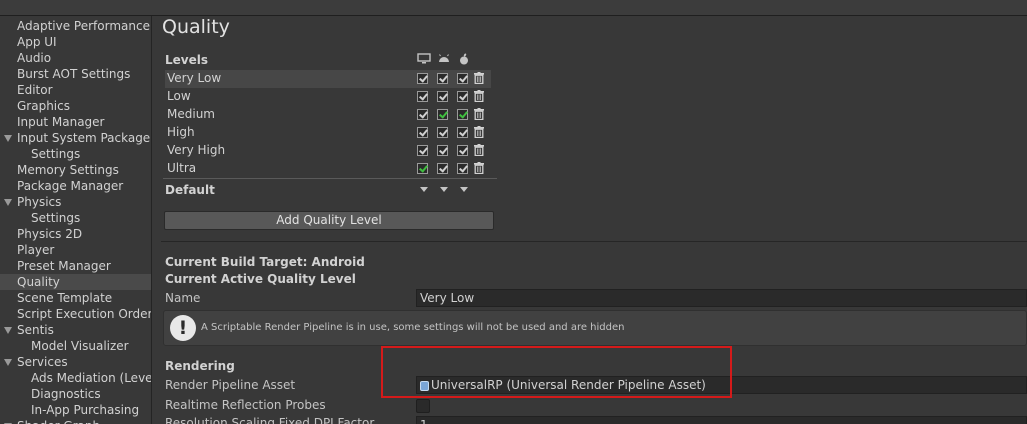 This screenshot has width=1027, height=424. What do you see at coordinates (196, 150) in the screenshot?
I see `quality-level-name: Very High` at bounding box center [196, 150].